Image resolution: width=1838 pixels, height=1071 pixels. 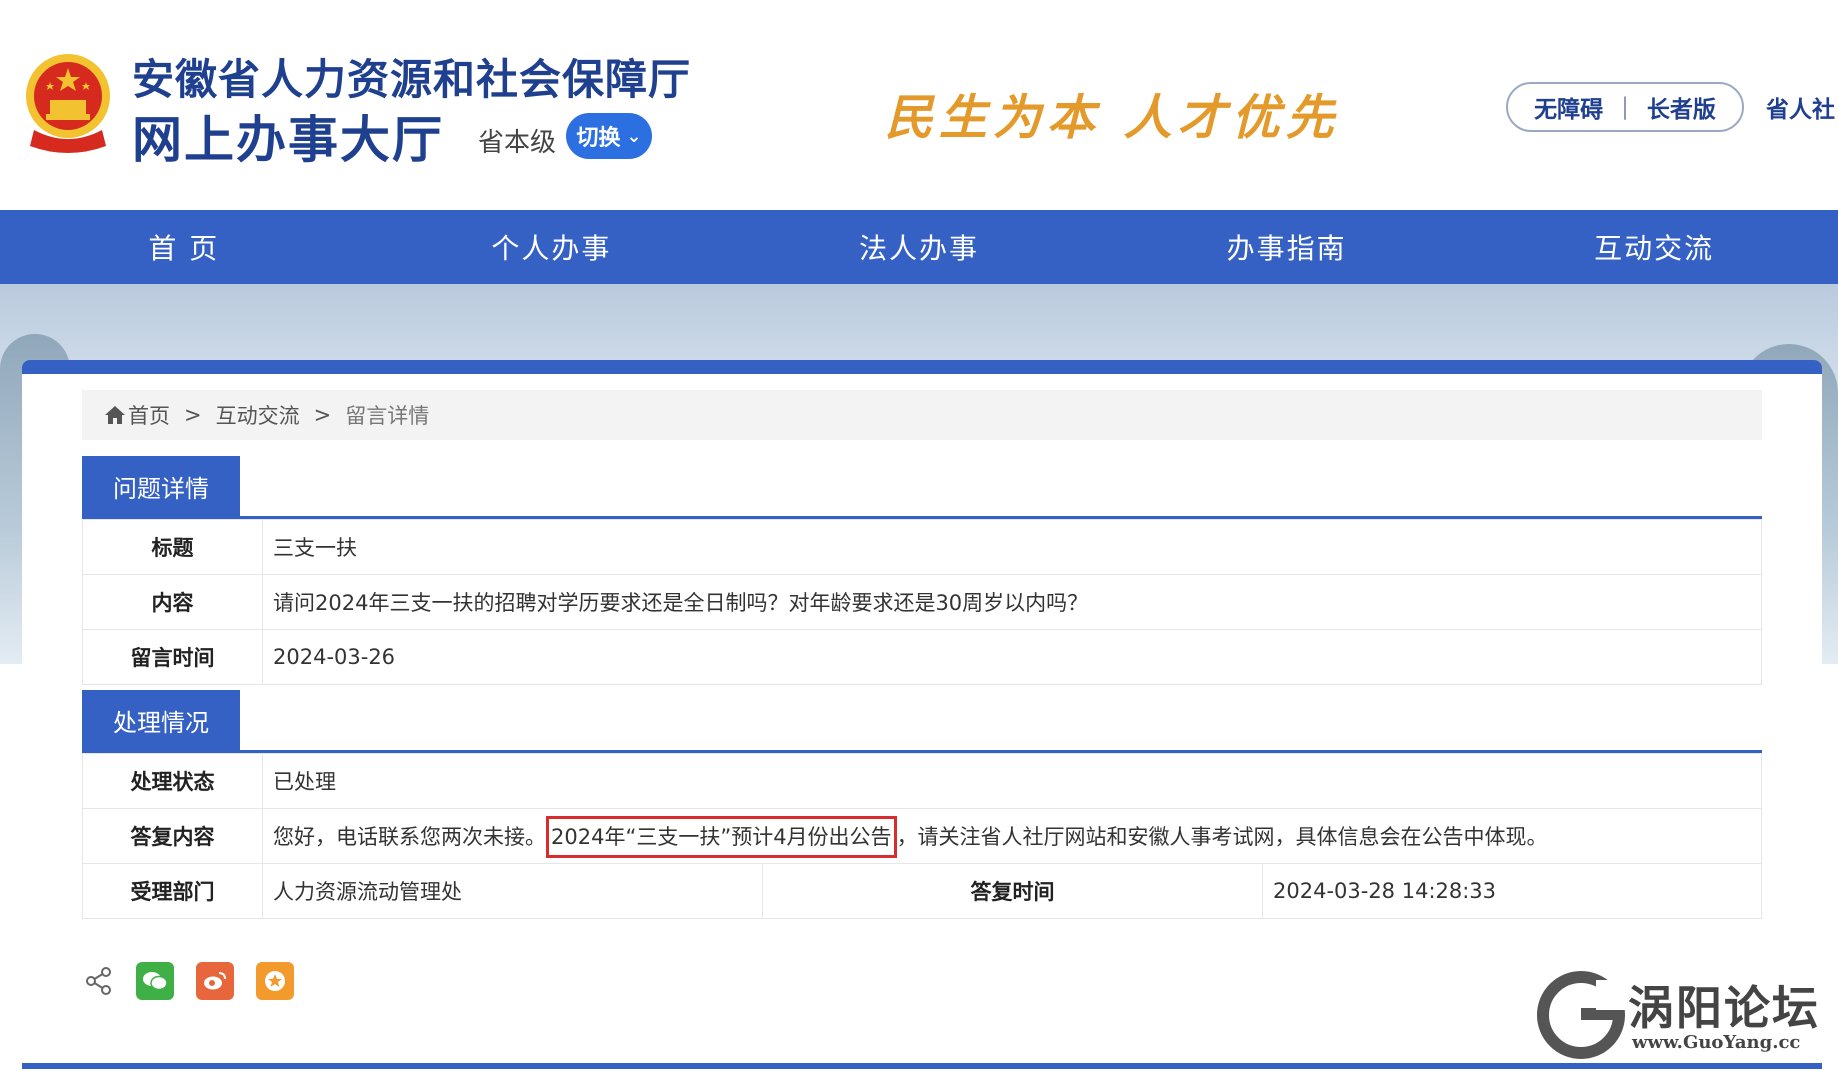 I want to click on switch-level-button: 切换 ⌄, so click(x=609, y=136).